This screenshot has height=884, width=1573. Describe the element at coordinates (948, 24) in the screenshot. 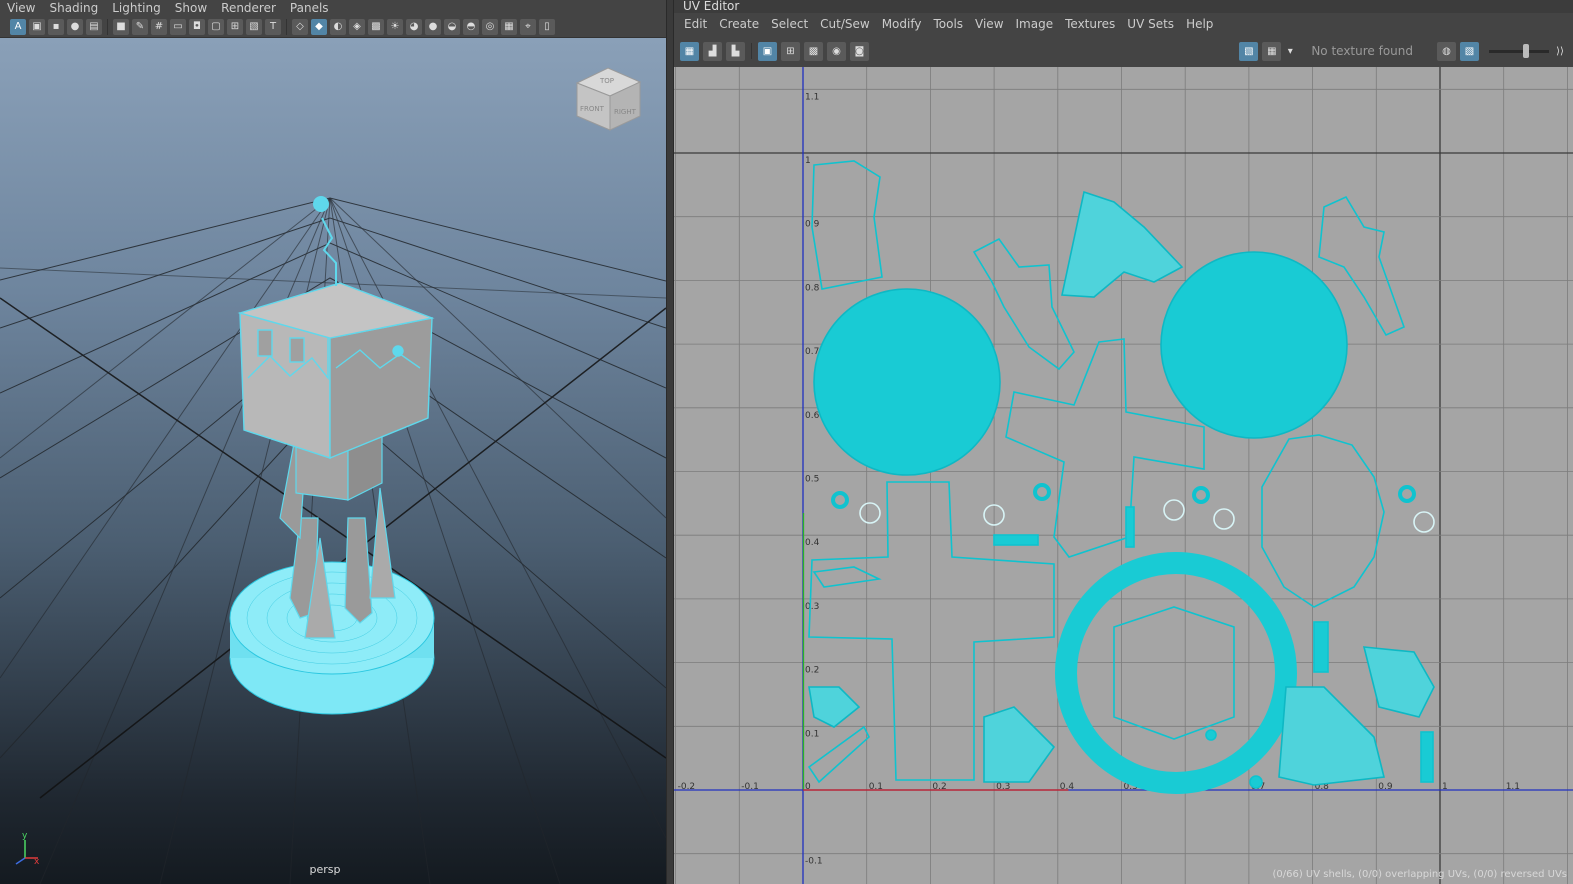

I see `uv-menu-tools: Tools` at that location.